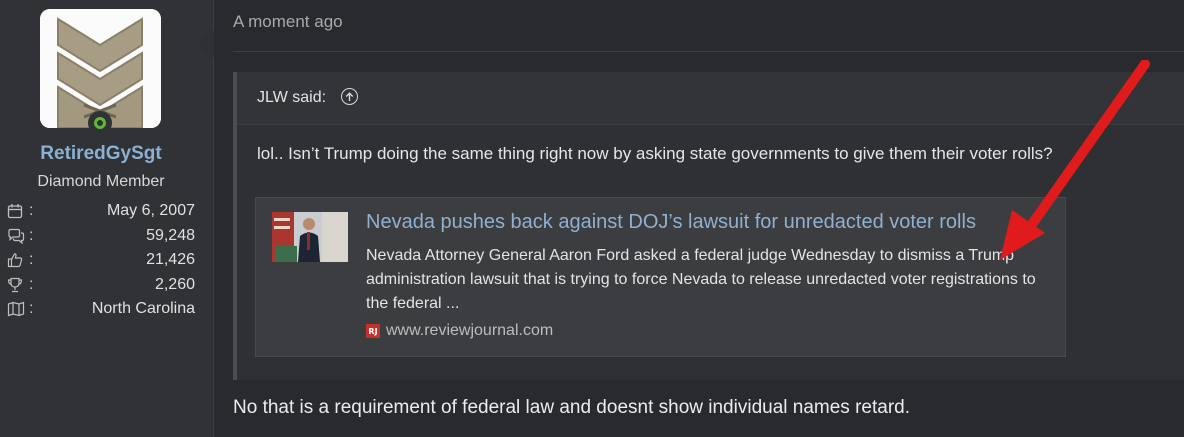 This screenshot has height=437, width=1184. What do you see at coordinates (101, 285) in the screenshot?
I see `stat-points: : 2,260` at bounding box center [101, 285].